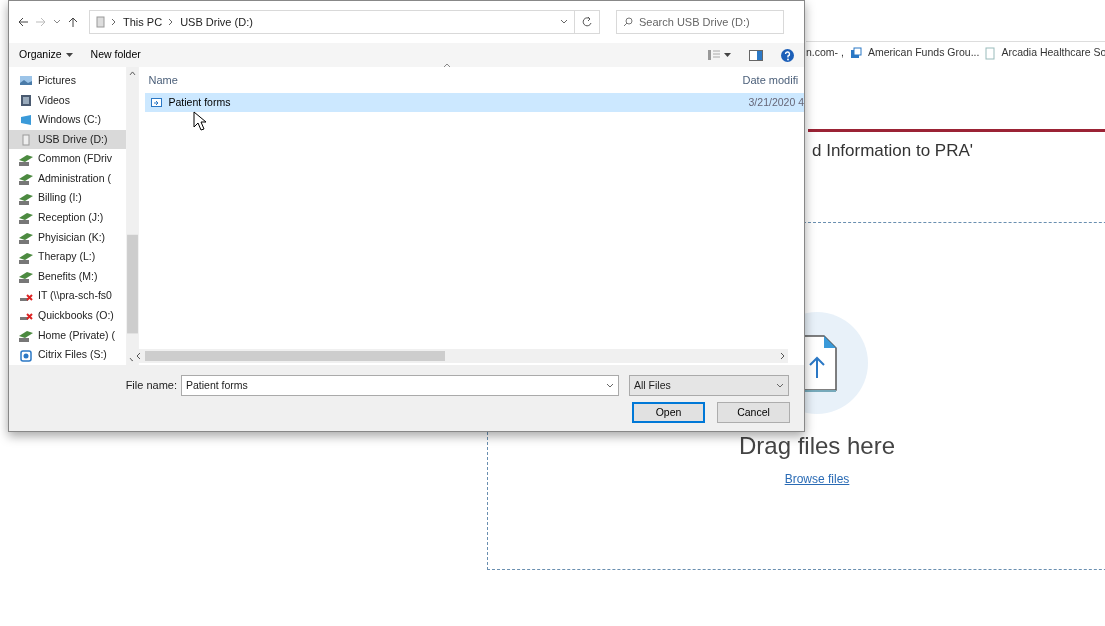 The width and height of the screenshot is (1105, 626). Describe the element at coordinates (787, 55) in the screenshot. I see `help-icon` at that location.